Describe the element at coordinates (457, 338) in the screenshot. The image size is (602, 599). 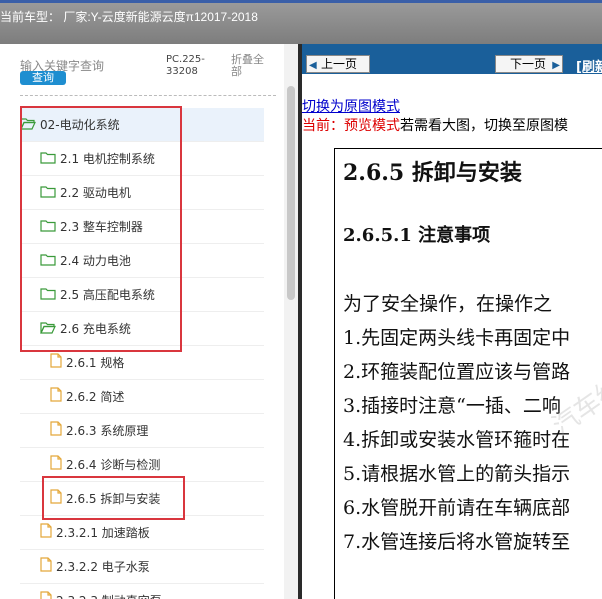
I see `doc-paragraph: 1.先固定两头线卡再固定中` at that location.